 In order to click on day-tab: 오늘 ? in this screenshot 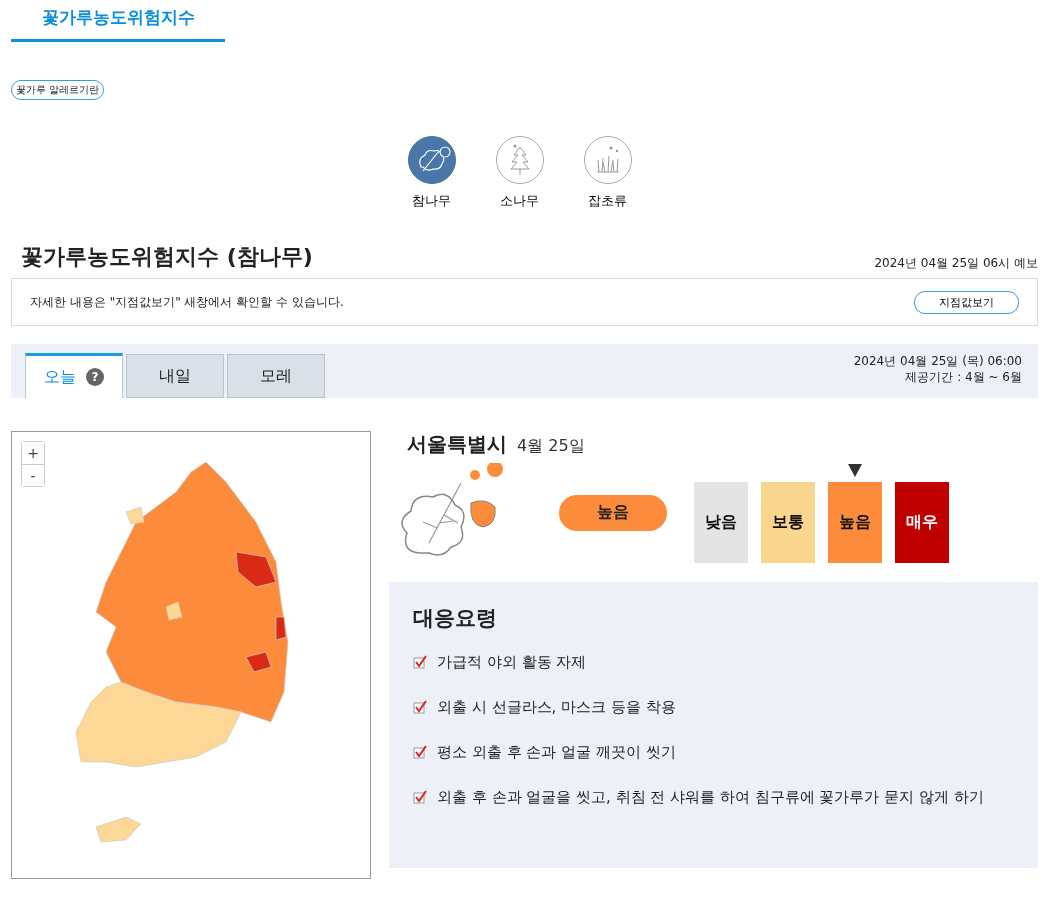, I will do `click(74, 375)`.